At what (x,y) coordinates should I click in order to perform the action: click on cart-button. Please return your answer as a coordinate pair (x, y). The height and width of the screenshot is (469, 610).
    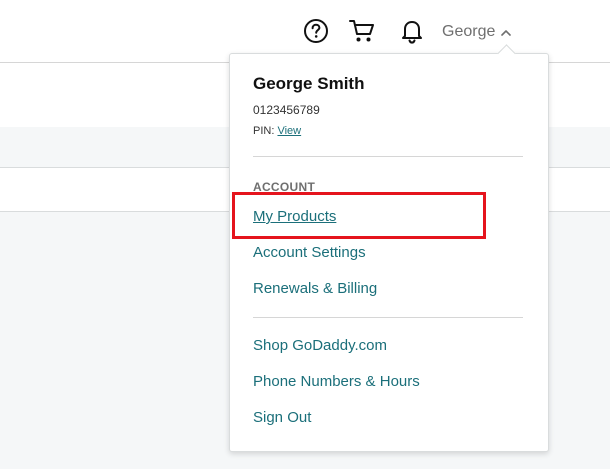
    Looking at the image, I should click on (362, 31).